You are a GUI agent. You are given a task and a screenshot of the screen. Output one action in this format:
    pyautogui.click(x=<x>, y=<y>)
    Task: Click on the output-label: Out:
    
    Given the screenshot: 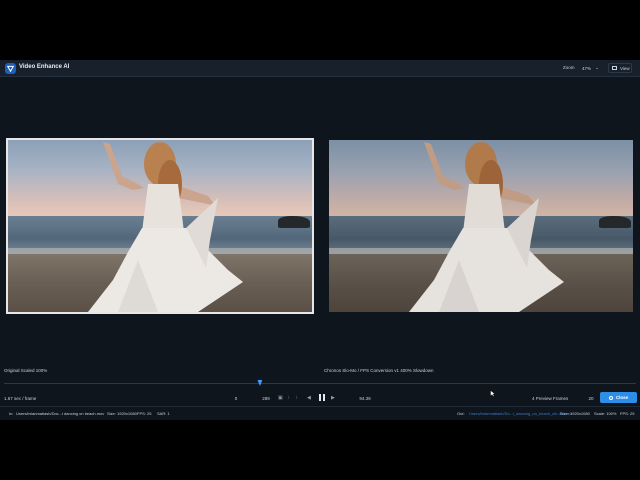 What is the action you would take?
    pyautogui.click(x=461, y=413)
    